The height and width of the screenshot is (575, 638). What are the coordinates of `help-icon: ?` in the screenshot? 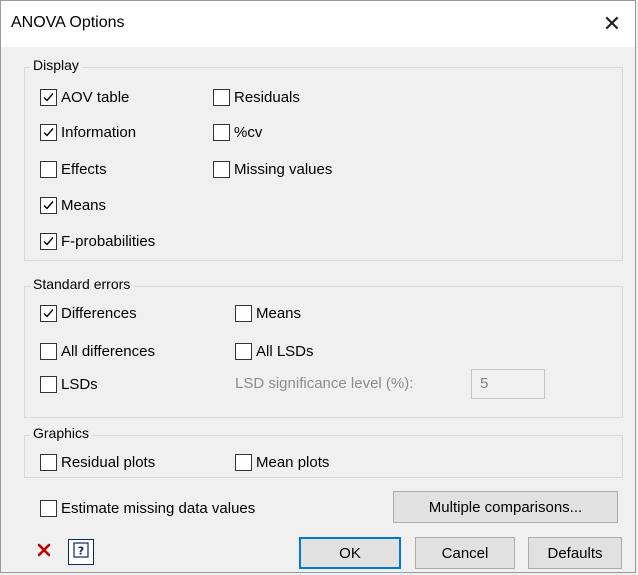 It's located at (81, 552).